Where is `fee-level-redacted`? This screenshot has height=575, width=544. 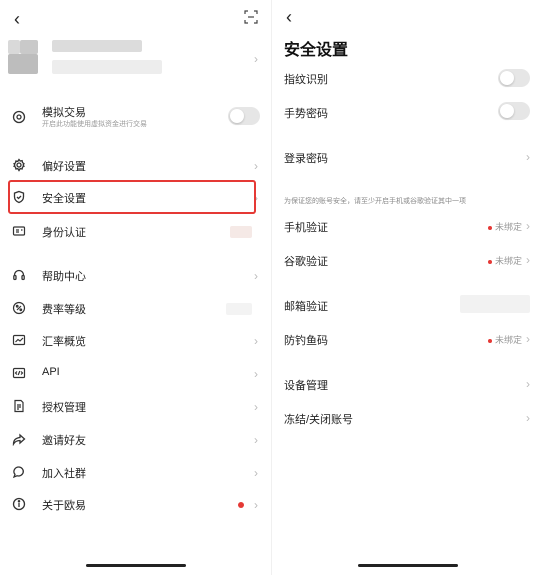
fee-level-redacted is located at coordinates (239, 309).